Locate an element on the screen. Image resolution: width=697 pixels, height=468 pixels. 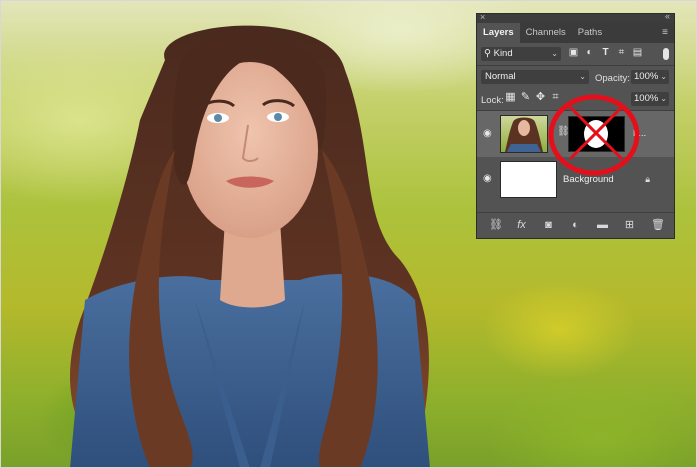
lock-icon: 🔒︎ is located at coordinates (647, 179).